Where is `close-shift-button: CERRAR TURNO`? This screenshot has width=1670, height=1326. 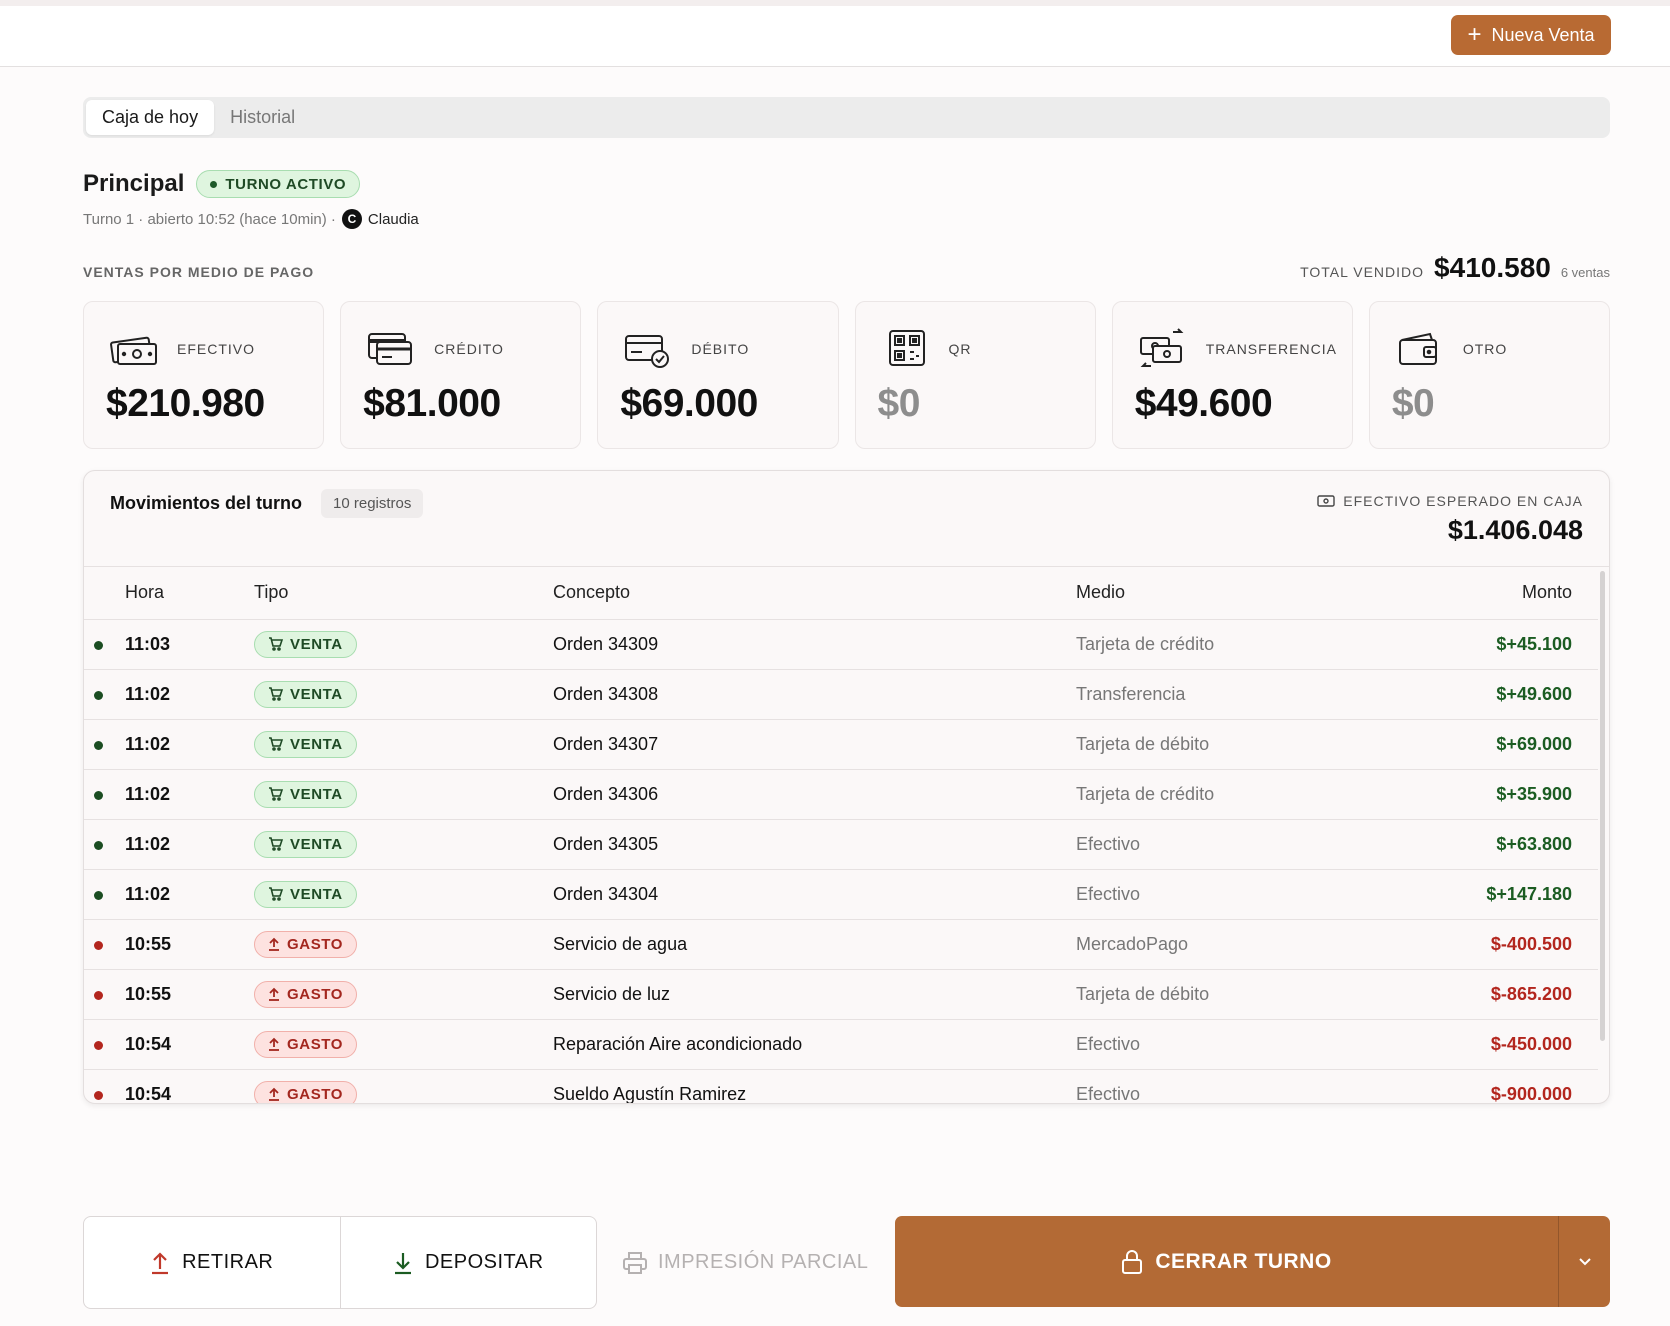
close-shift-button: CERRAR TURNO is located at coordinates (1226, 1261).